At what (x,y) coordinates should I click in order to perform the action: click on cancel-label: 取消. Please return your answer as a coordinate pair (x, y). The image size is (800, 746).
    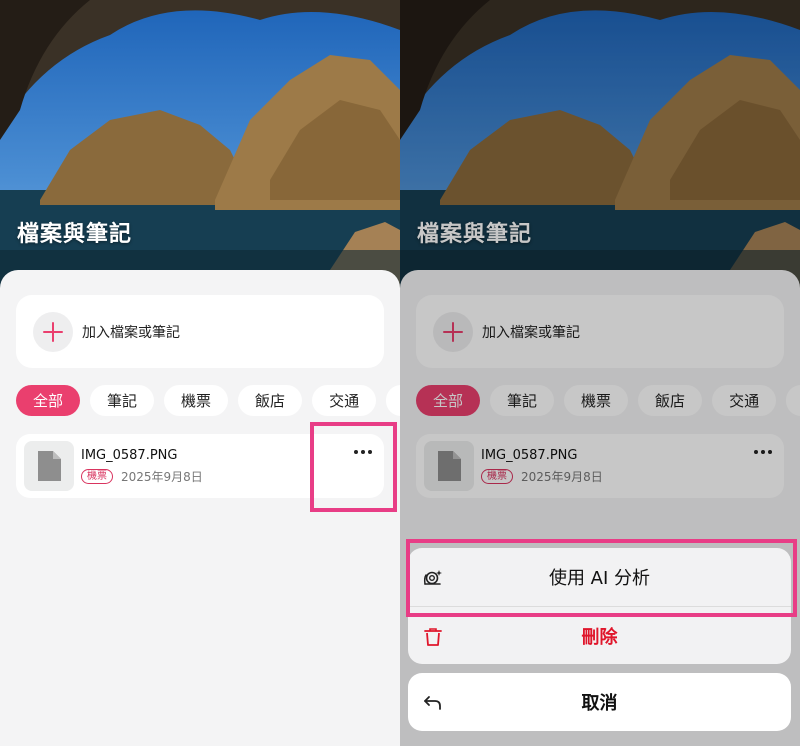
    Looking at the image, I should click on (599, 703).